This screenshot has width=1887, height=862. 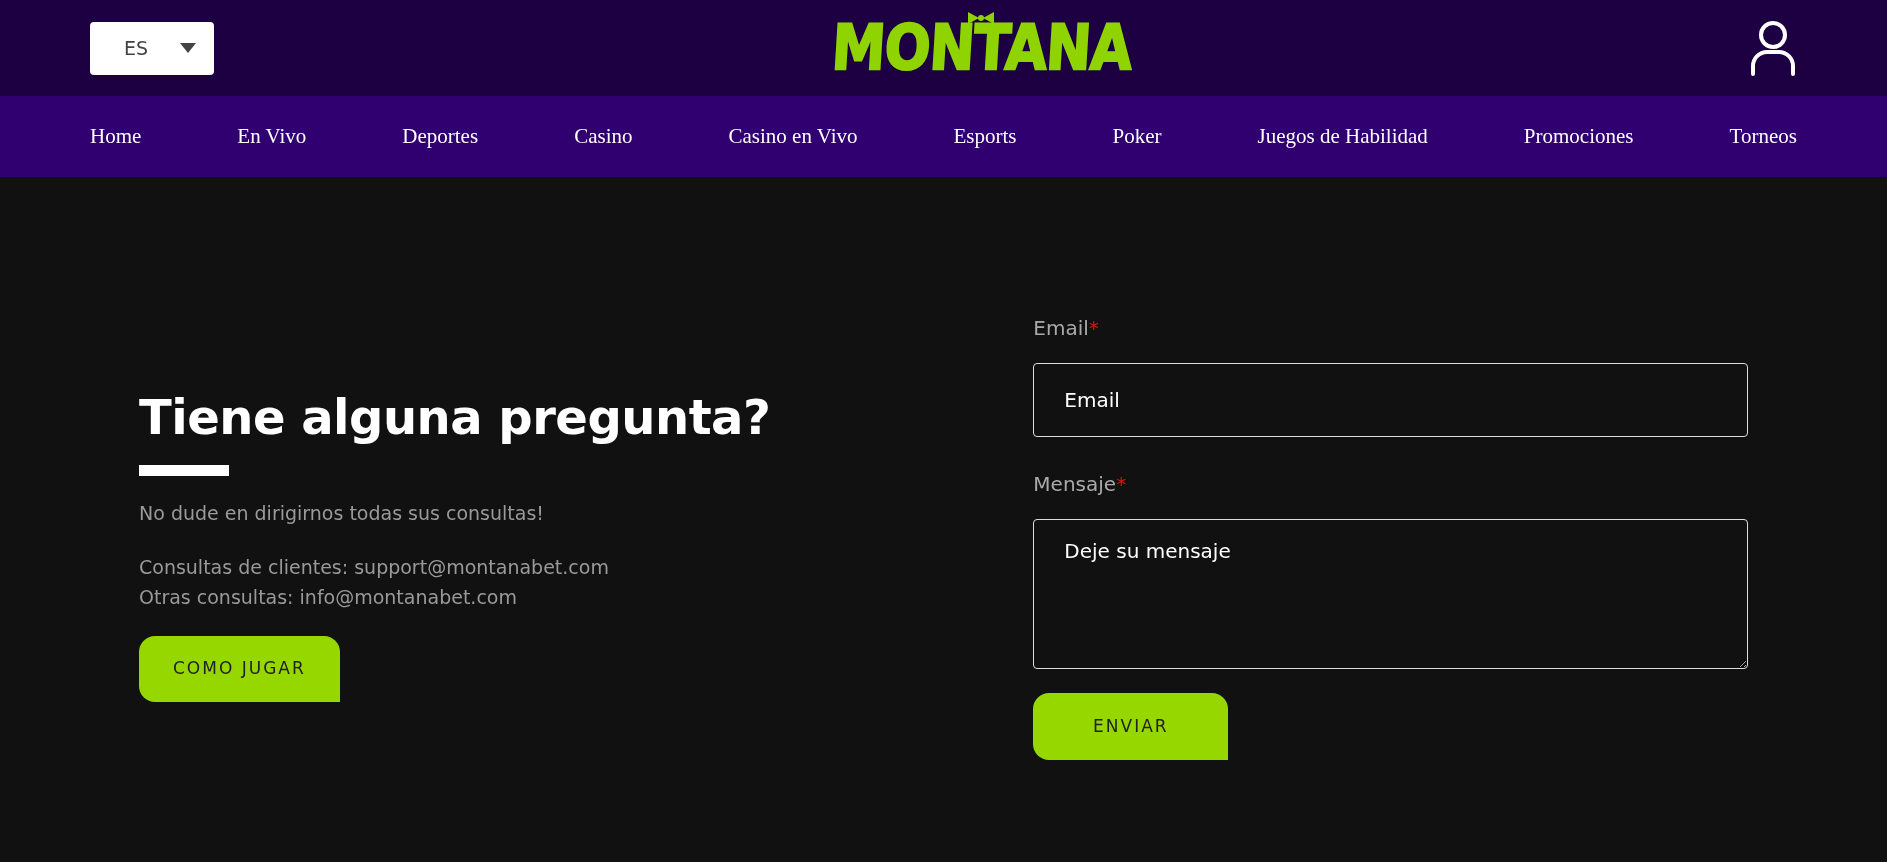 I want to click on email-field: Email, so click(x=1390, y=400).